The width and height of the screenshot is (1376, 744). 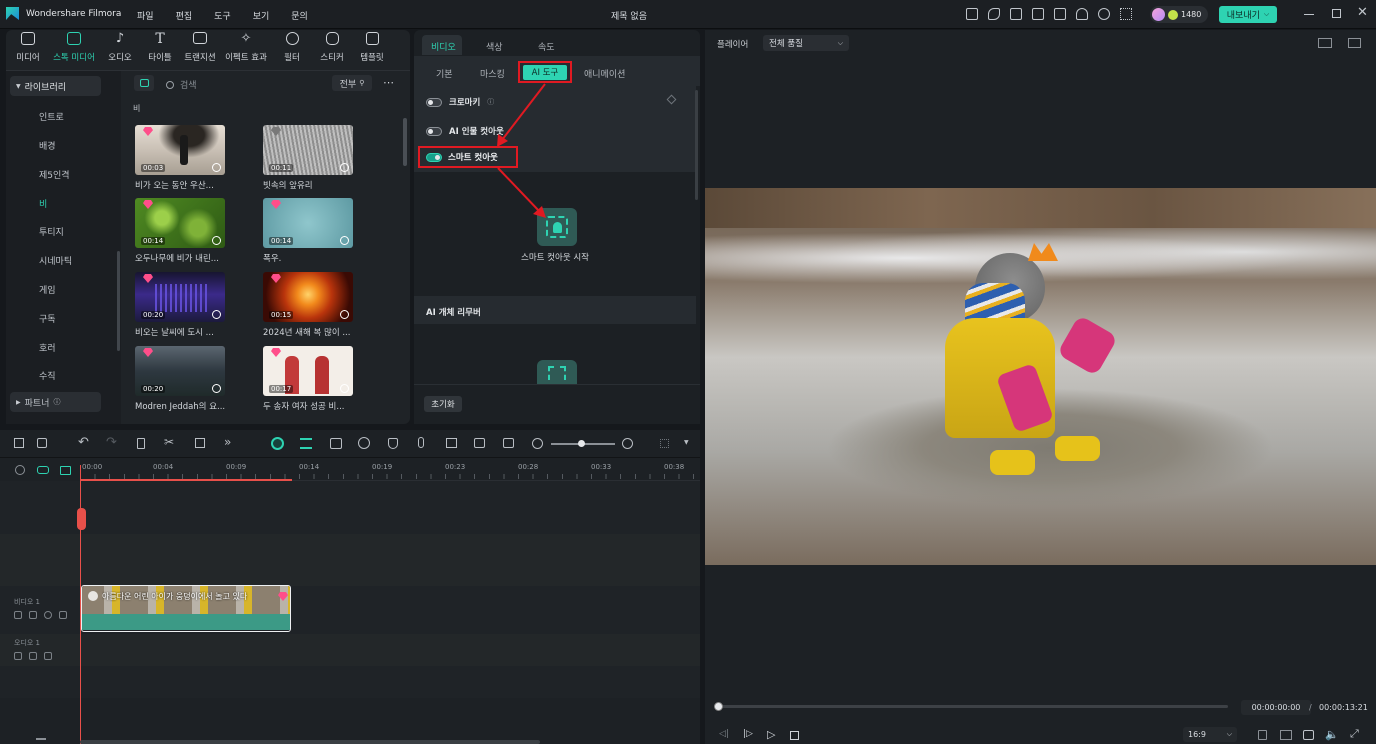 I want to click on minimize-icon, so click(x=1309, y=14).